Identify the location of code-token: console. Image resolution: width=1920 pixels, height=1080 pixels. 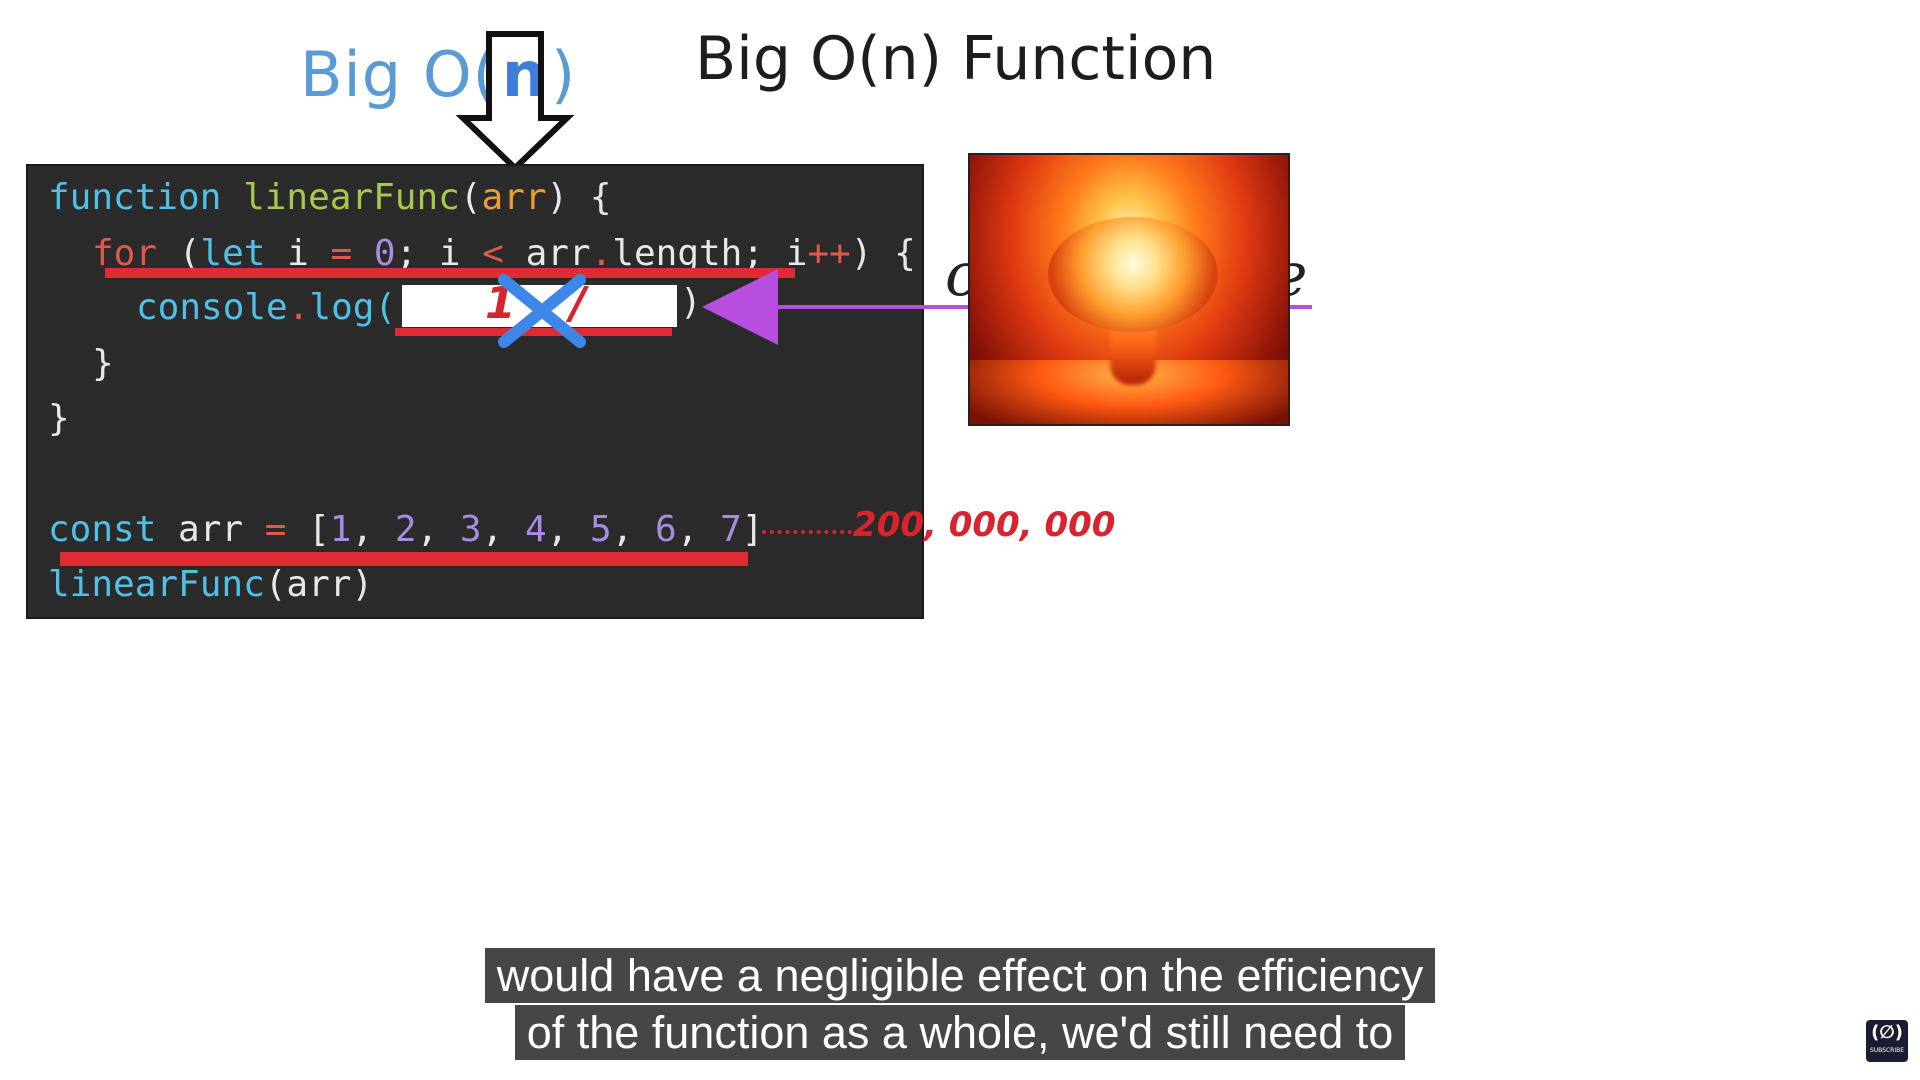
(212, 307).